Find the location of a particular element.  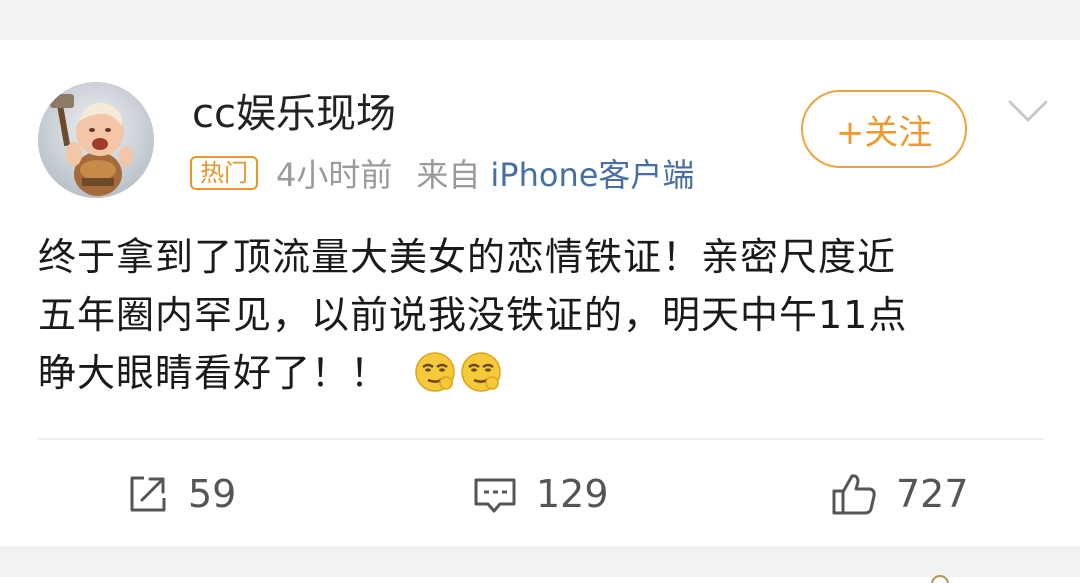

share-button: 59 is located at coordinates (181, 494).